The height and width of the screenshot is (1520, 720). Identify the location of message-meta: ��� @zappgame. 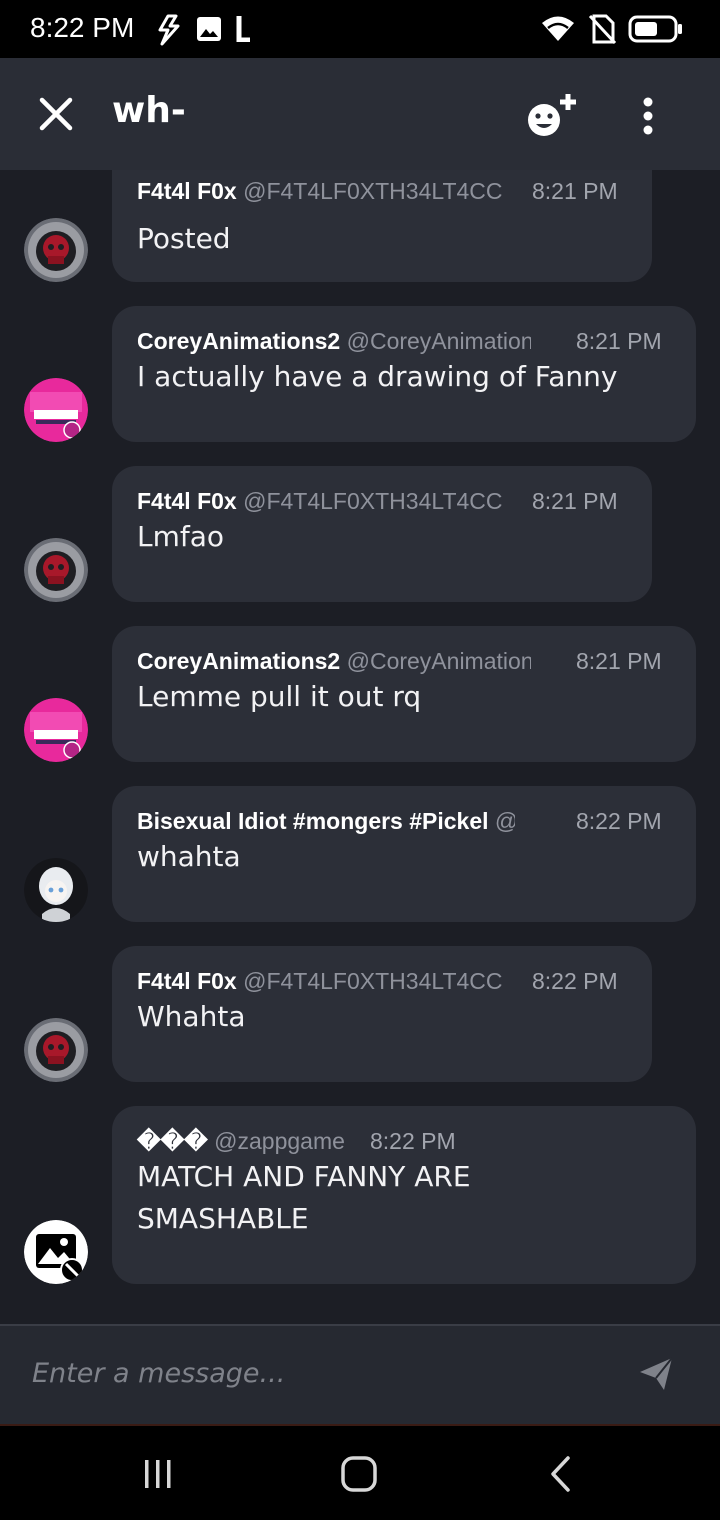
(241, 1141).